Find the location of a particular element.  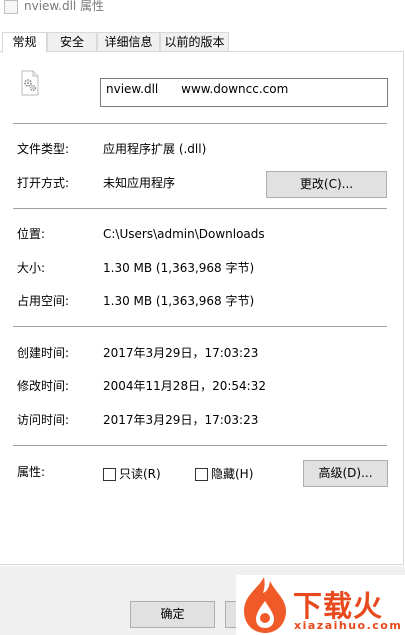

readonly-label: 只读(R) is located at coordinates (140, 474).